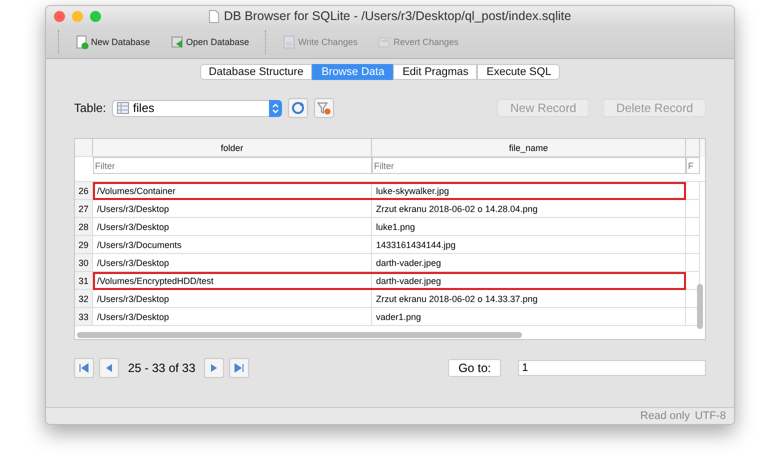 The height and width of the screenshot is (470, 780). I want to click on last-page-icon, so click(239, 368).